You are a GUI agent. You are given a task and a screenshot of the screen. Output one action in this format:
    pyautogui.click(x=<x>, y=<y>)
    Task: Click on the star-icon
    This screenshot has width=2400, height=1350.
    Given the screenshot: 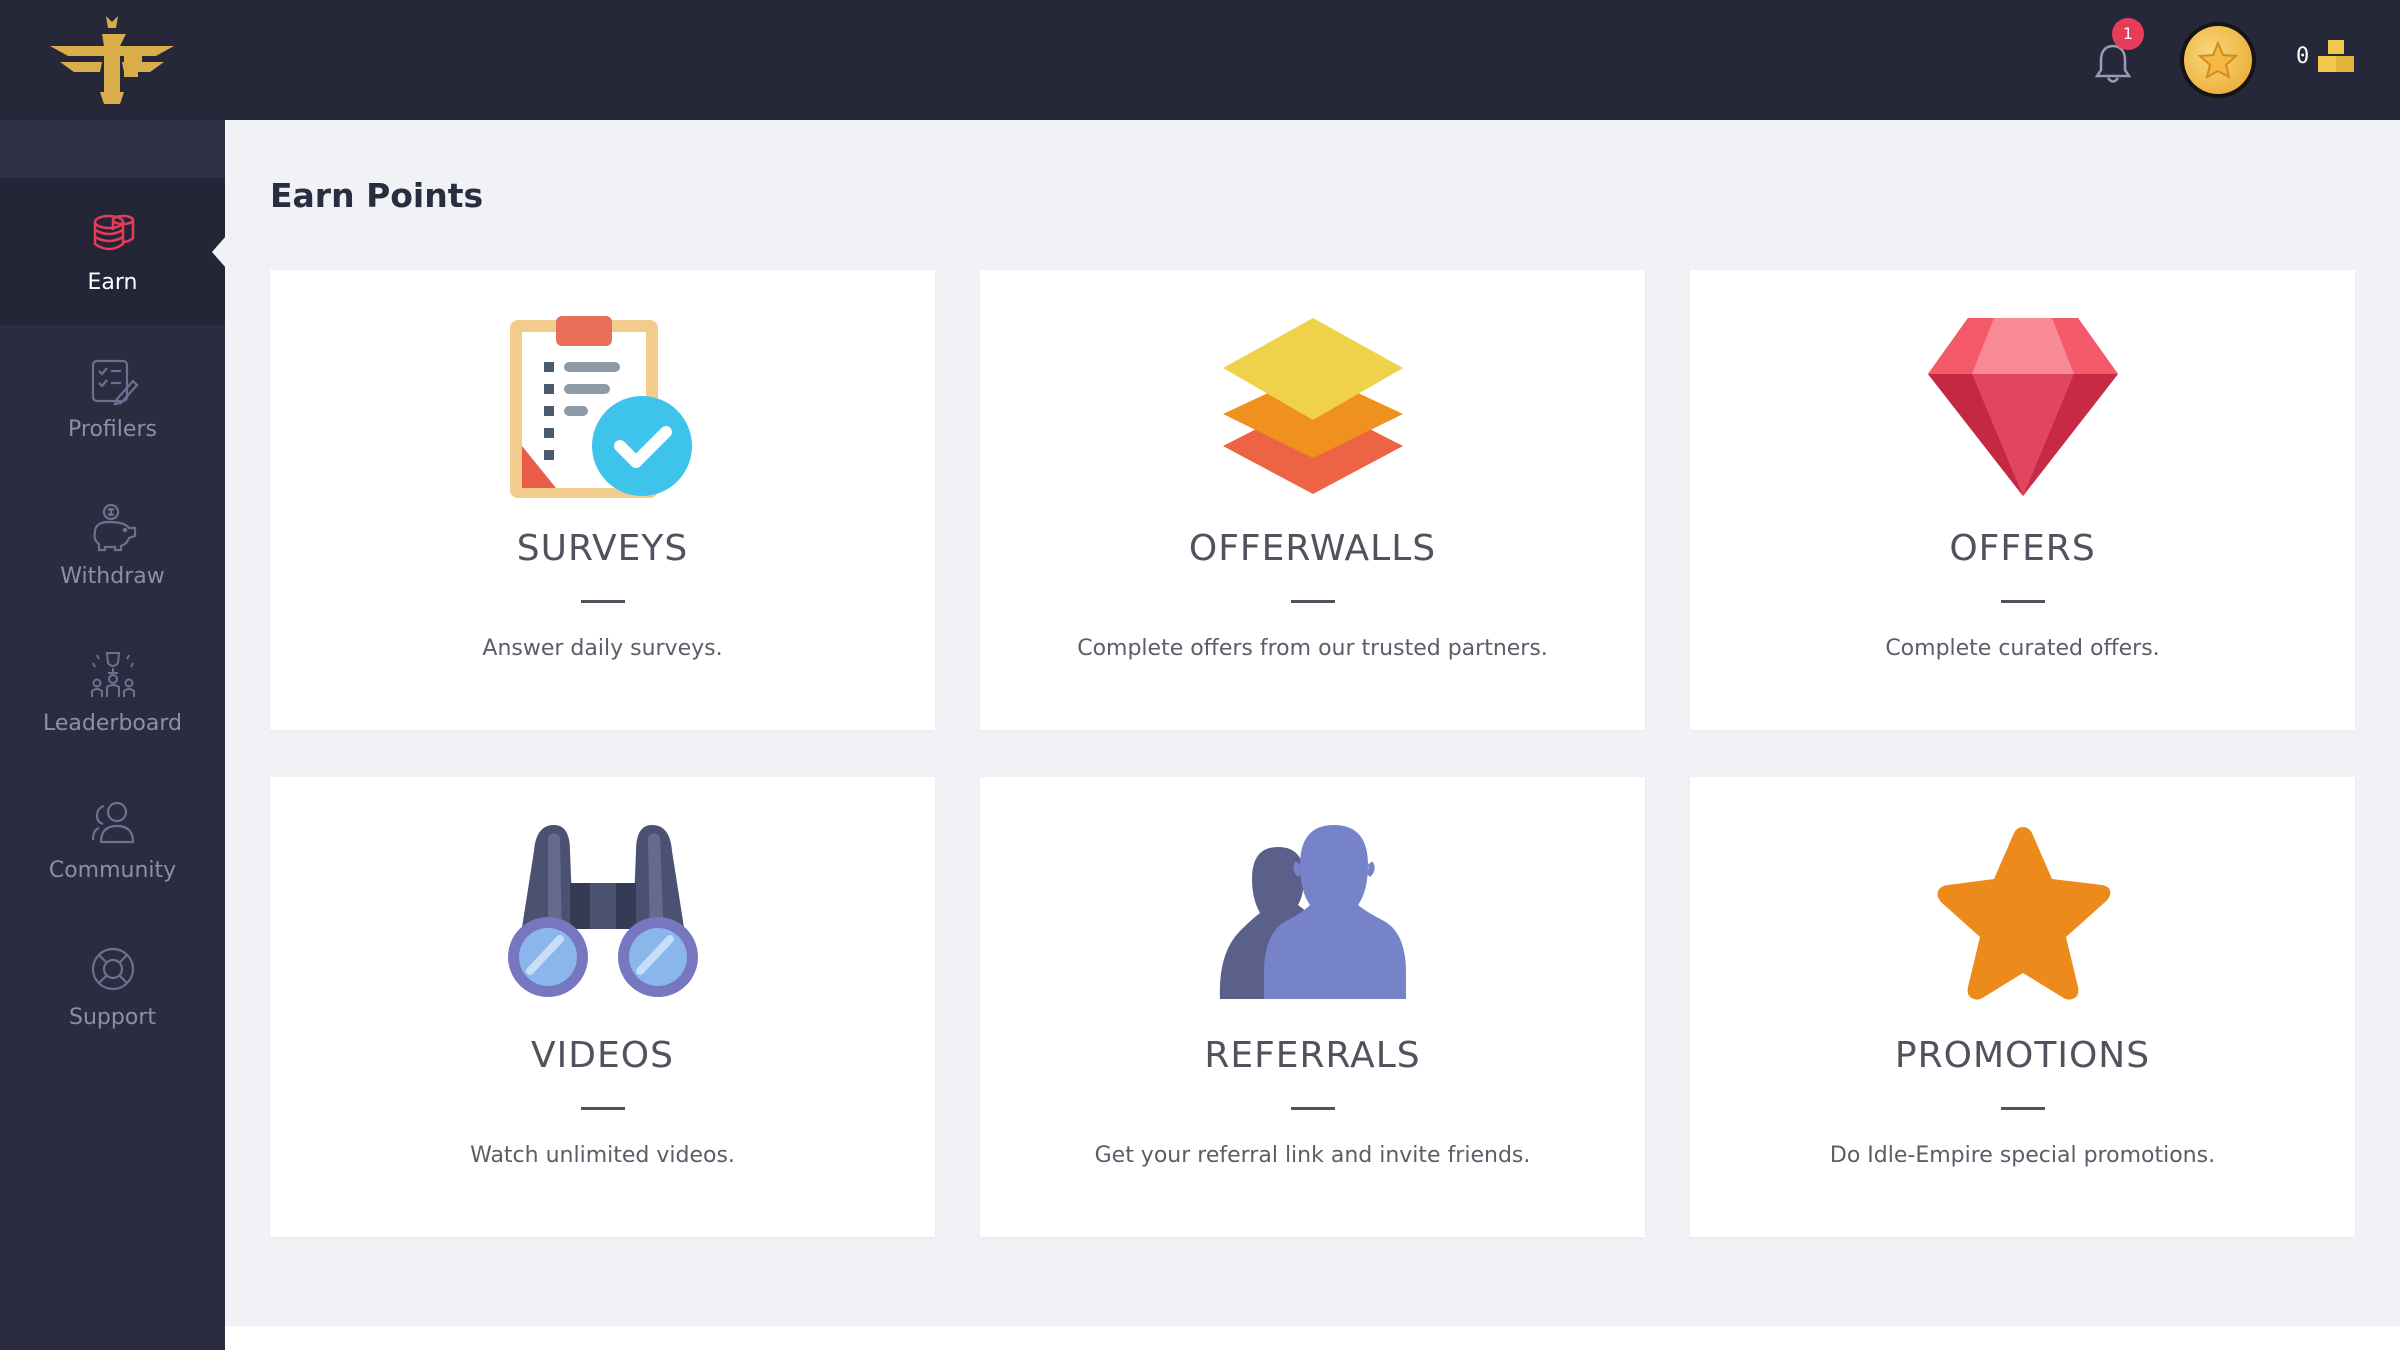 What is the action you would take?
    pyautogui.click(x=2023, y=913)
    